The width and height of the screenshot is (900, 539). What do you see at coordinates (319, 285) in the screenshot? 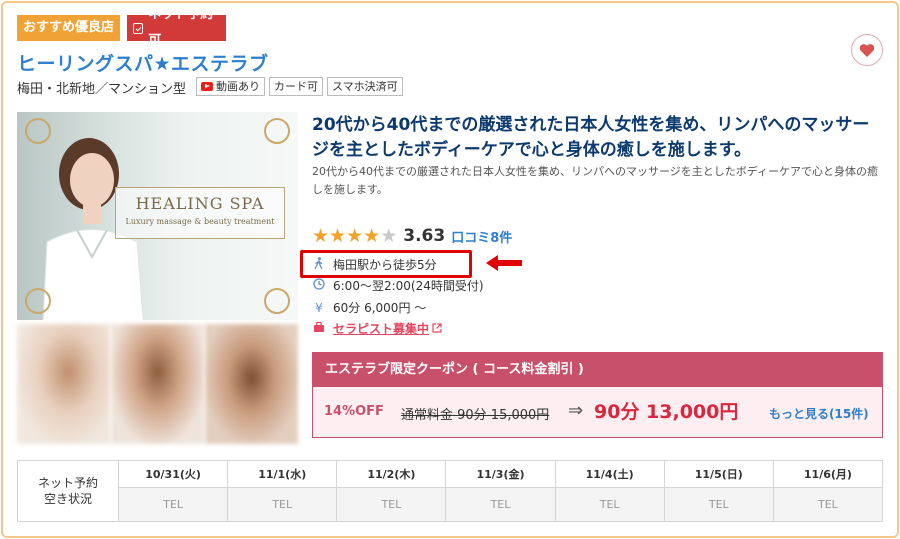
I see `clock-icon` at bounding box center [319, 285].